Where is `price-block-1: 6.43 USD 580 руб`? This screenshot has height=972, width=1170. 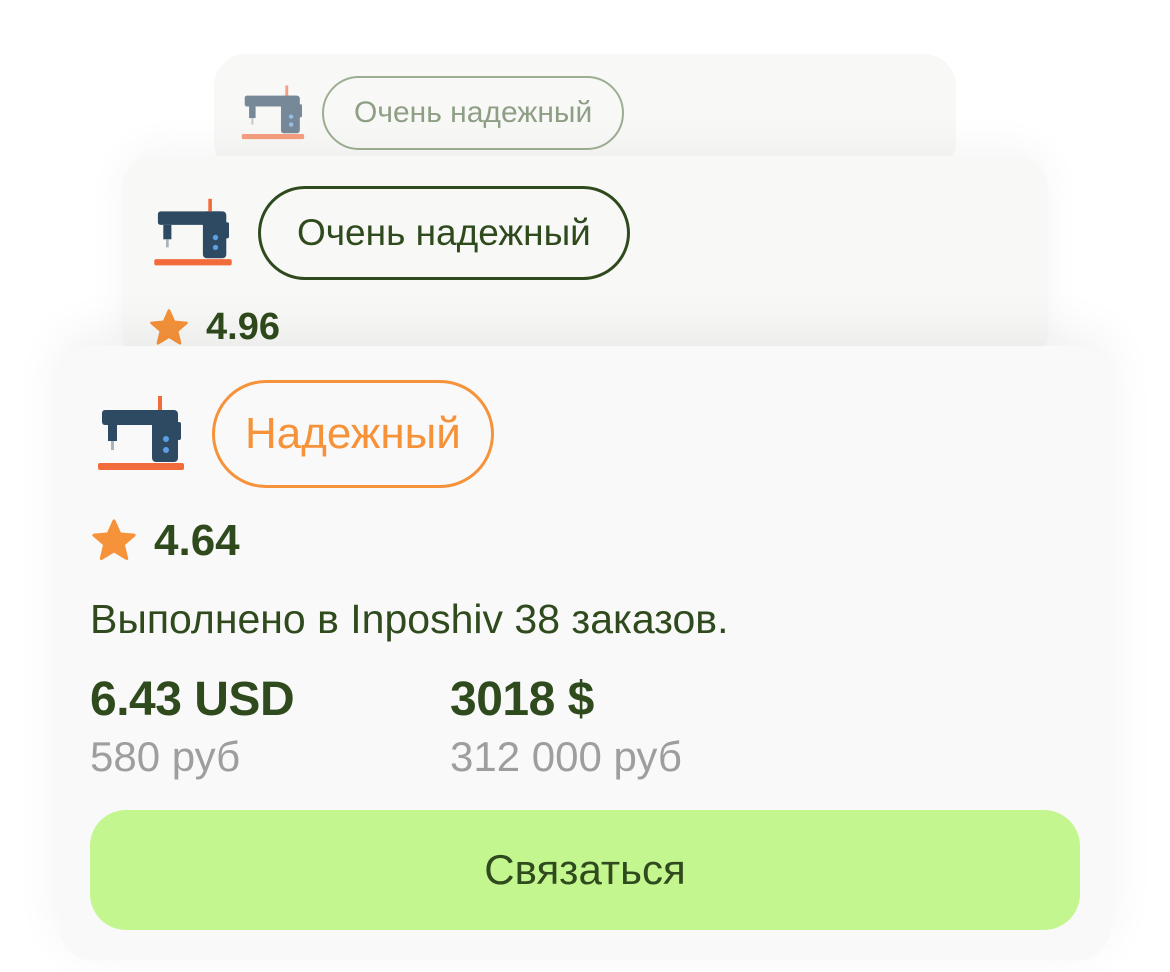 price-block-1: 6.43 USD 580 руб is located at coordinates (192, 726).